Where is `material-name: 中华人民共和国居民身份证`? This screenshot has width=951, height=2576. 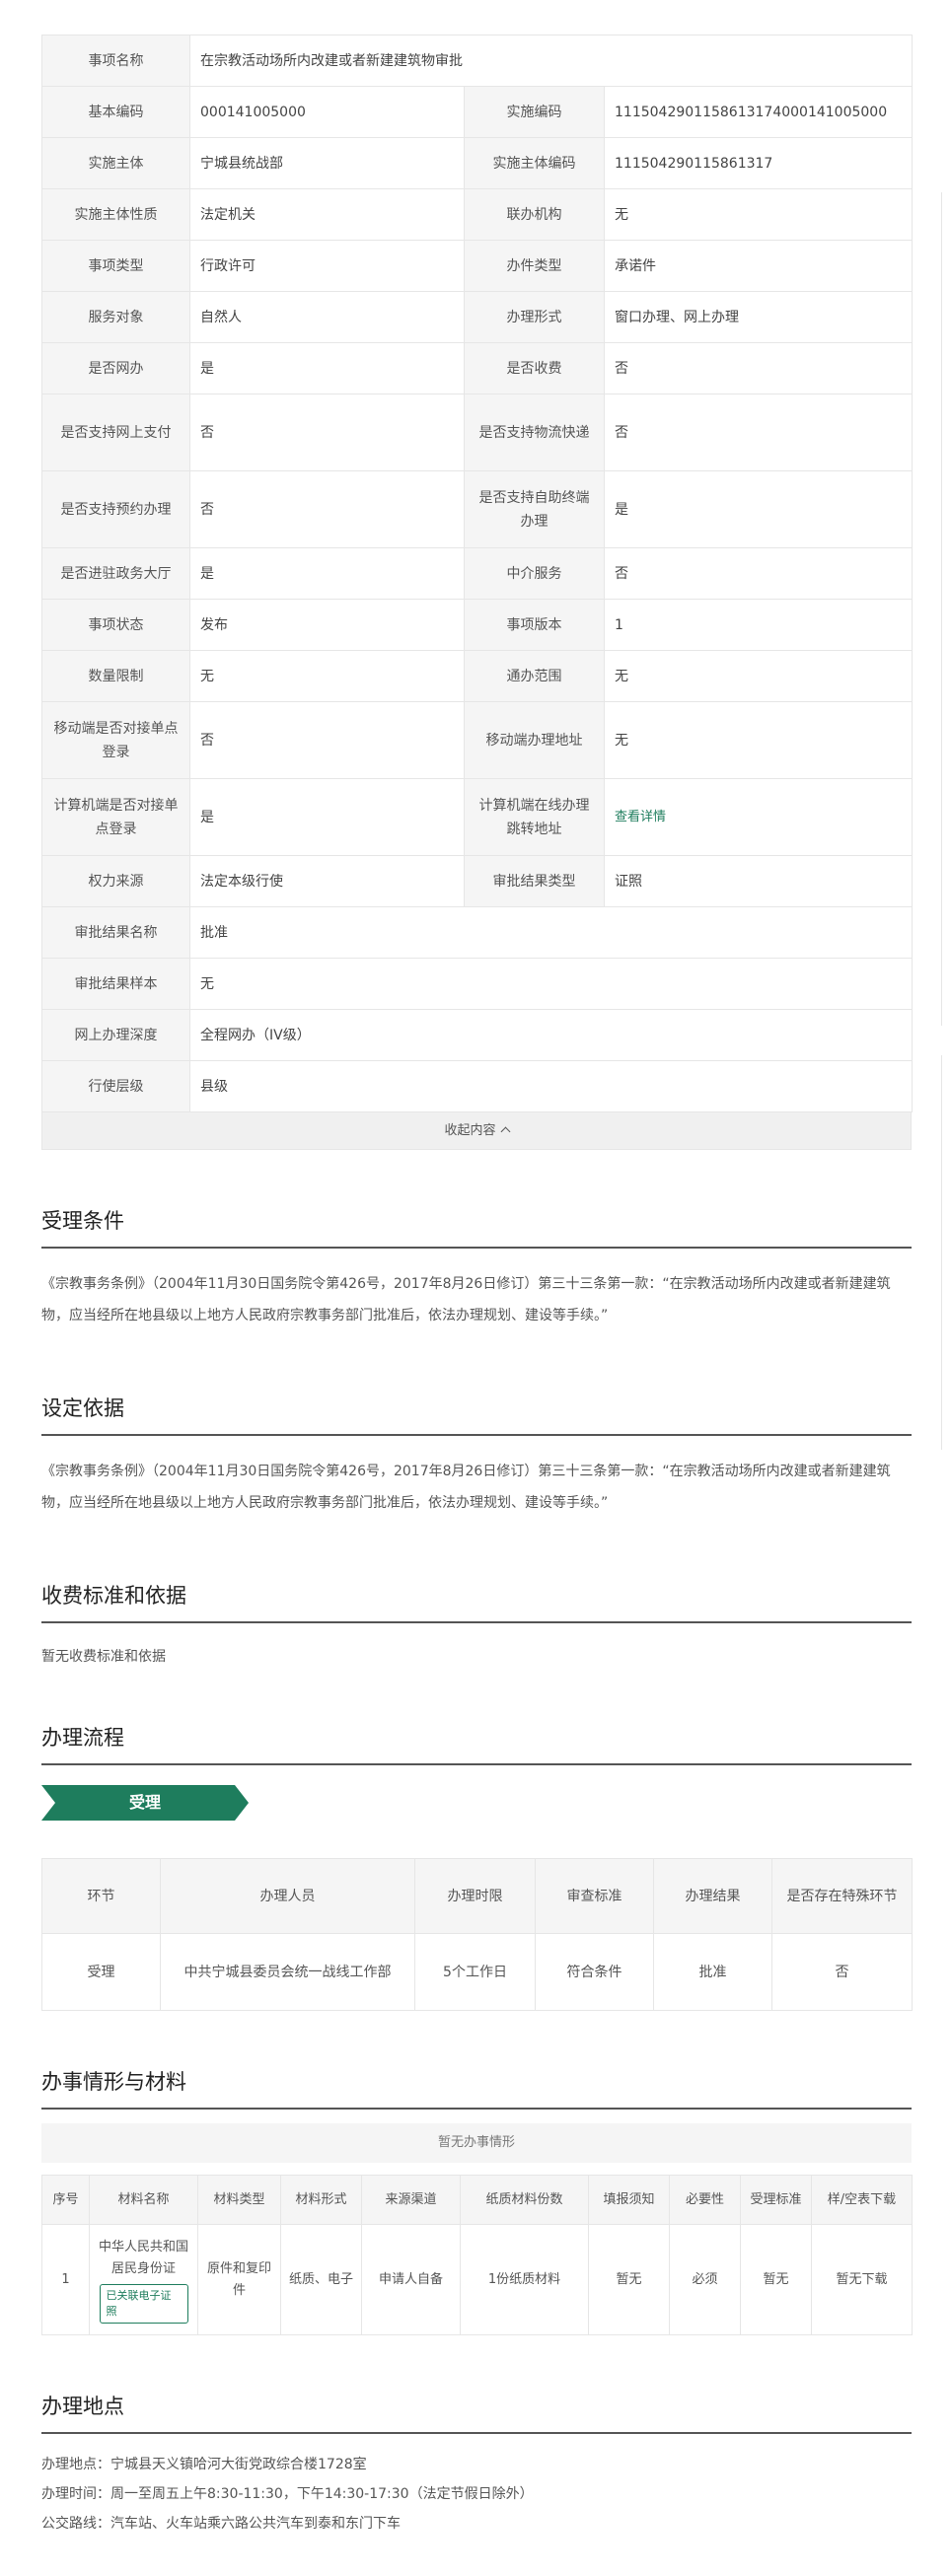 material-name: 中华人民共和国居民身份证 is located at coordinates (143, 2258).